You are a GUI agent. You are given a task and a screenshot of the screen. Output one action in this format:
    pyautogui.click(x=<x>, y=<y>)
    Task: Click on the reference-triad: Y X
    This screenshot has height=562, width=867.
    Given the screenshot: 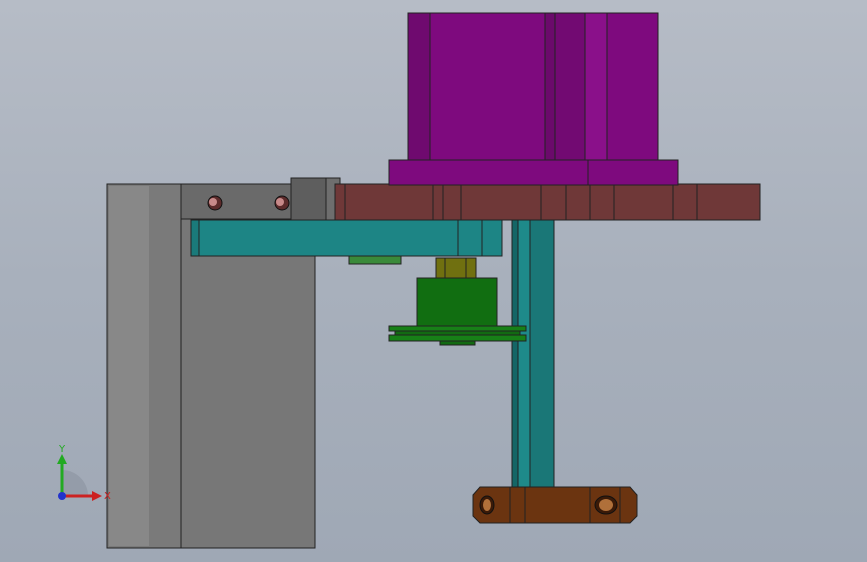 What is the action you would take?
    pyautogui.click(x=84, y=473)
    